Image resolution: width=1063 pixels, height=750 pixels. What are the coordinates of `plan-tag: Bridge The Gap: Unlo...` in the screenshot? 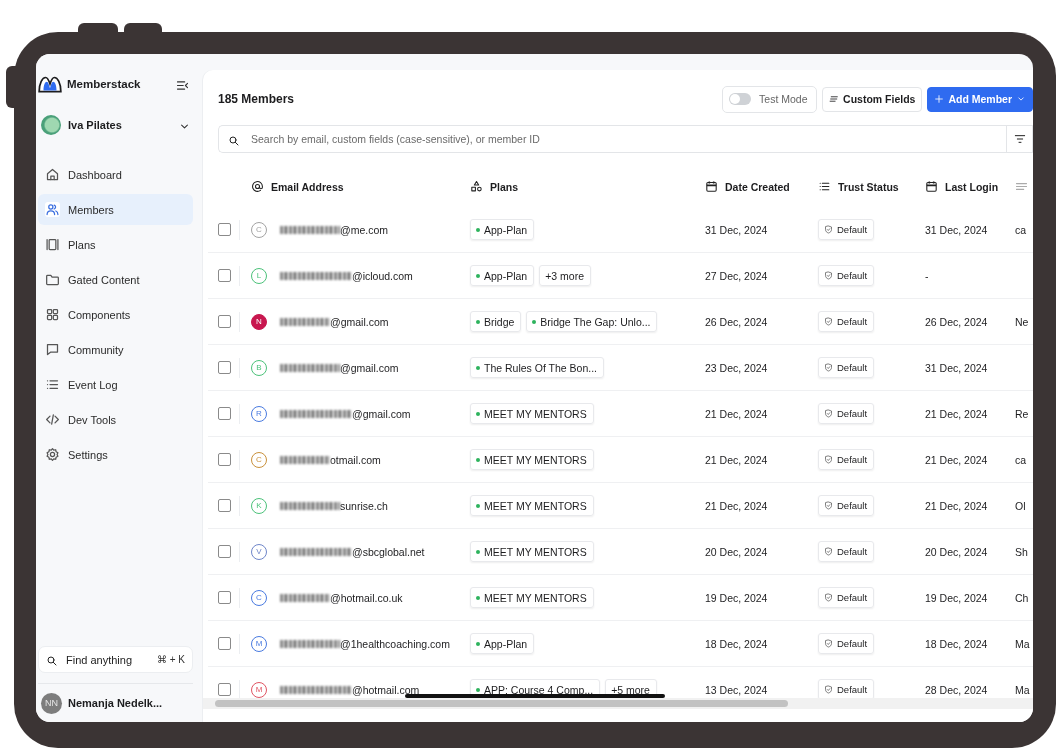 It's located at (592, 321).